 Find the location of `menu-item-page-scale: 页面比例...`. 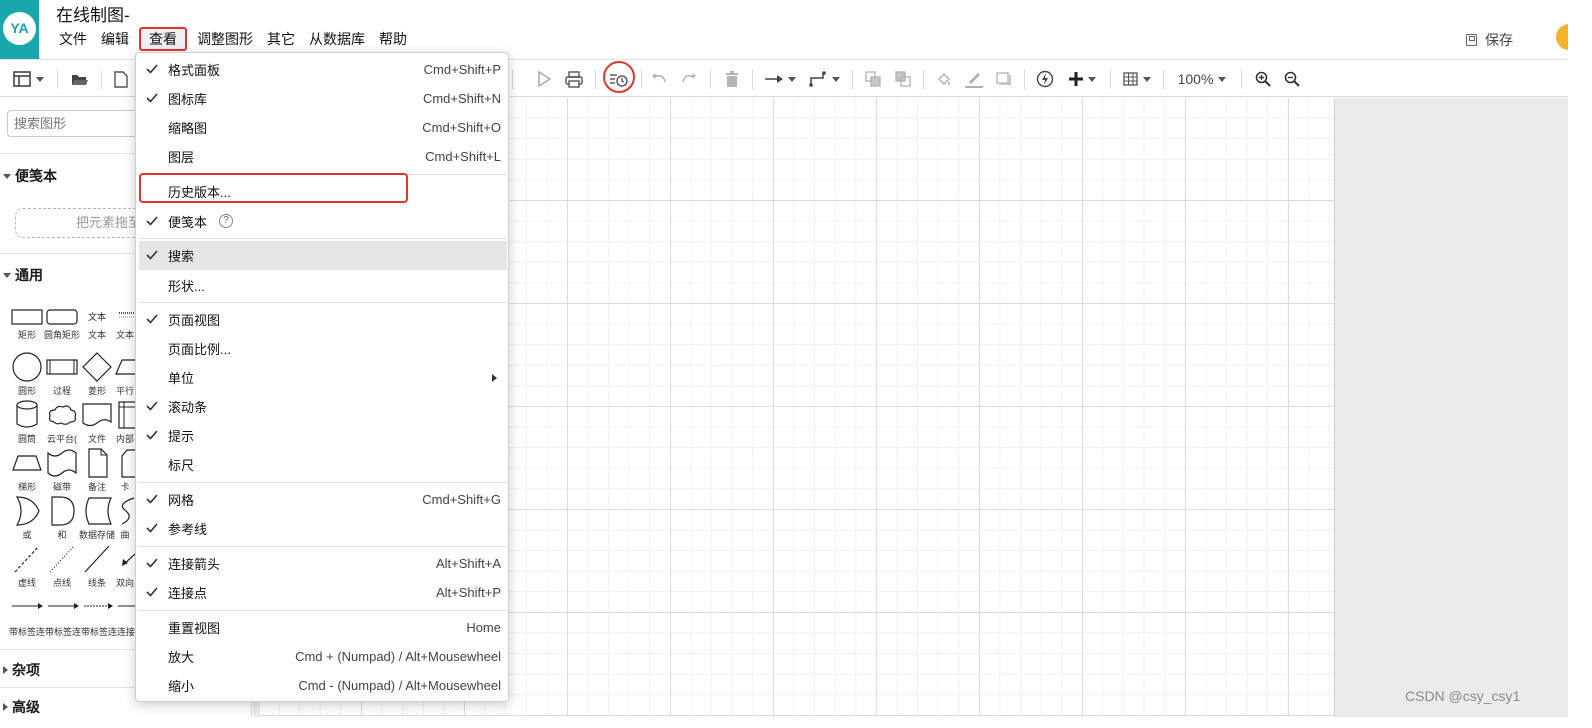

menu-item-page-scale: 页面比例... is located at coordinates (323, 348).